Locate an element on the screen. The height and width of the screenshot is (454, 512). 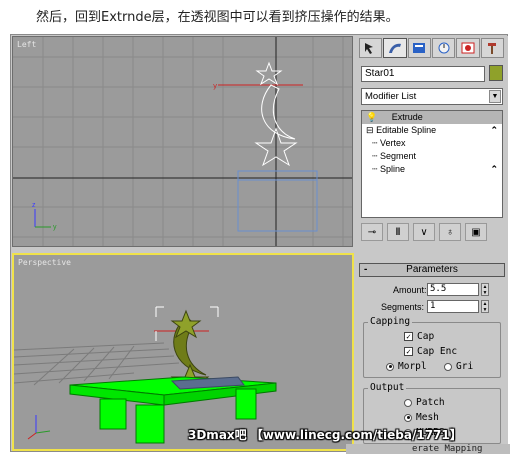
utilities-icon is located at coordinates (492, 48).